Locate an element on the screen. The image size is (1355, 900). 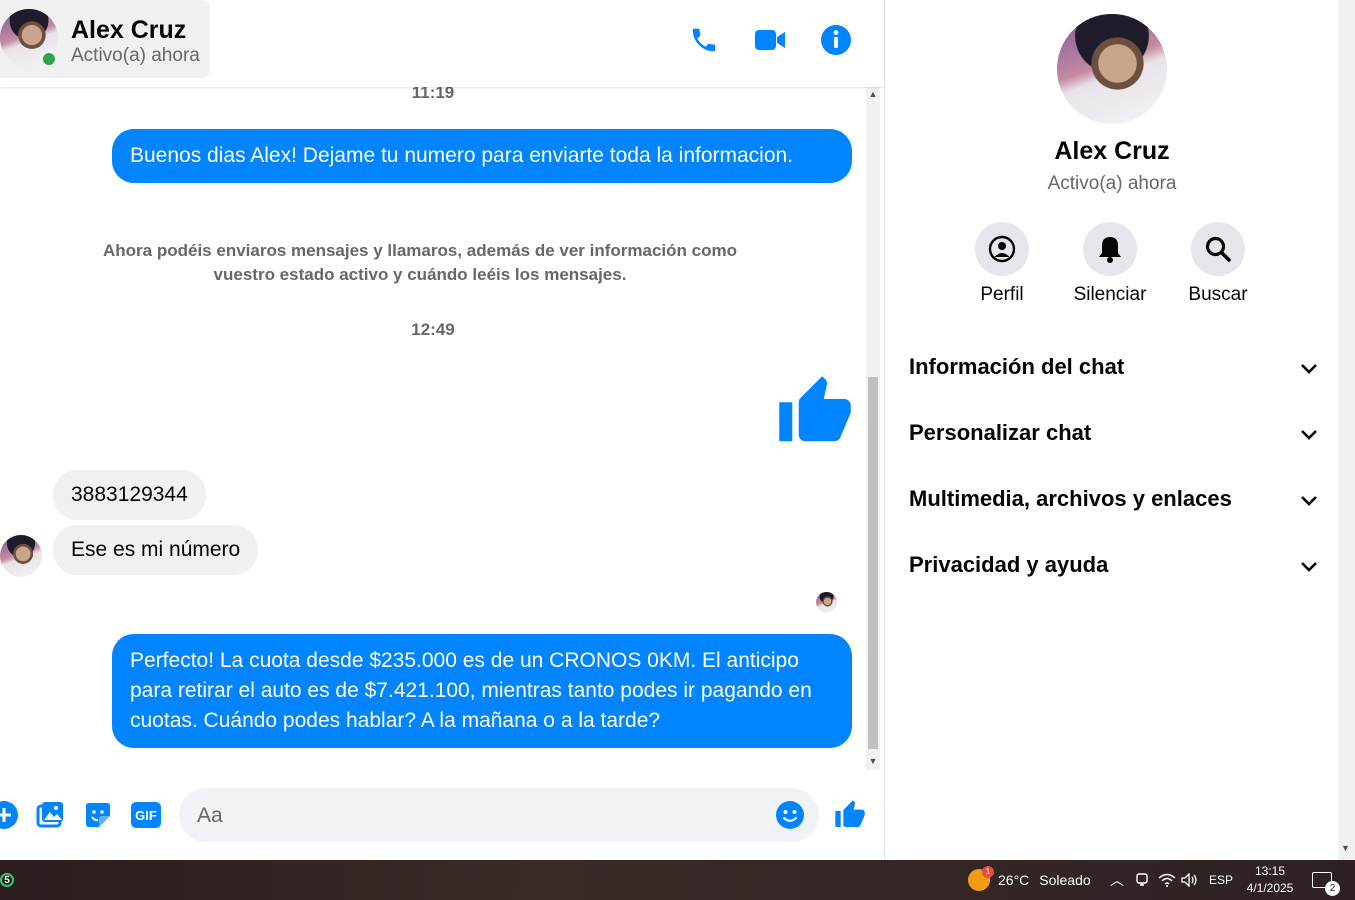
clock-date: 4/1/2025 is located at coordinates (1270, 888).